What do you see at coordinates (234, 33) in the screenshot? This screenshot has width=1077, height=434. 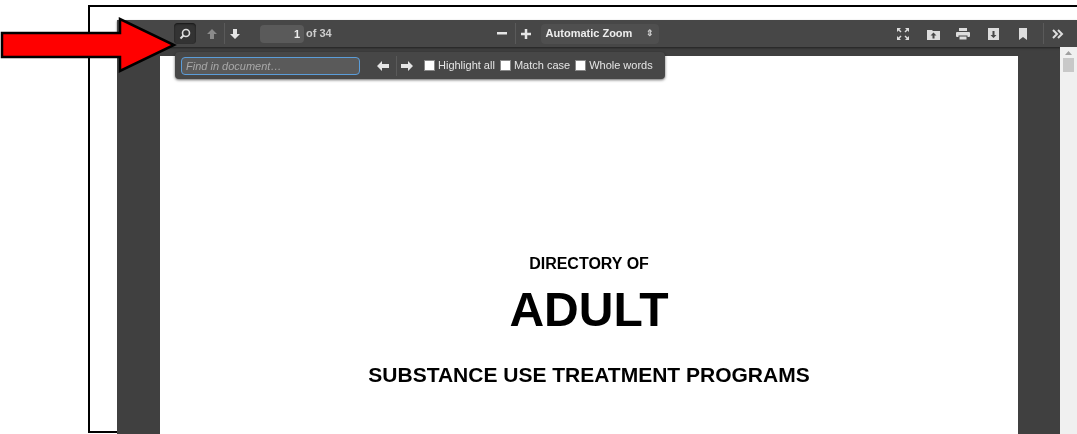 I see `down-arrow-icon` at bounding box center [234, 33].